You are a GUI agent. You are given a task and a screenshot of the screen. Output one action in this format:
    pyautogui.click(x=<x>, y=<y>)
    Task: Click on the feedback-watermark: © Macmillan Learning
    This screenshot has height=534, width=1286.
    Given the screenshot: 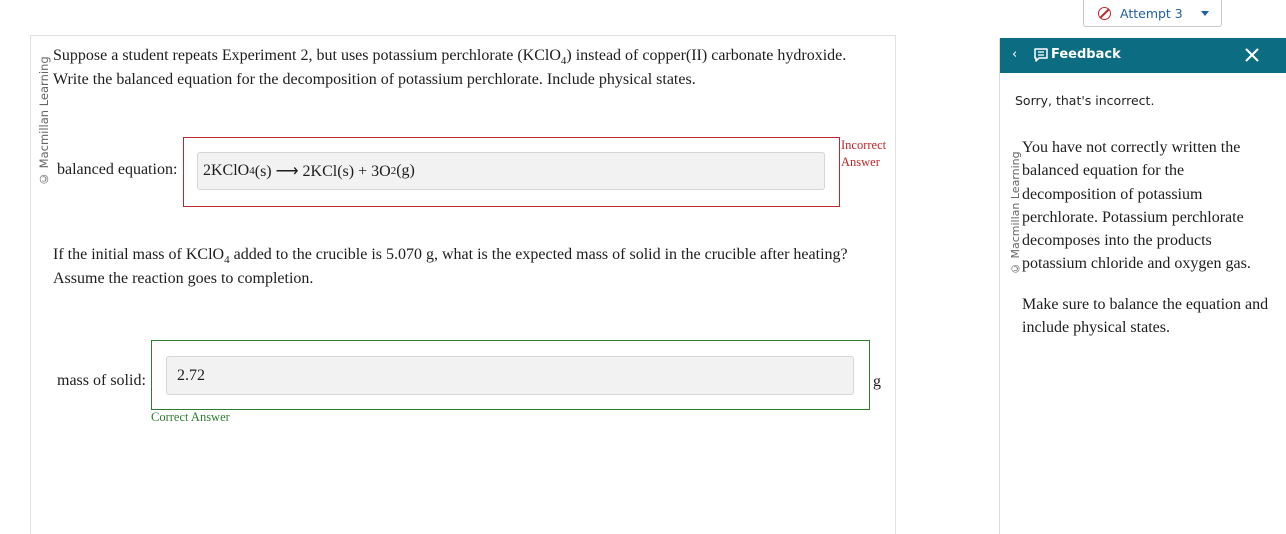 What is the action you would take?
    pyautogui.click(x=1015, y=213)
    